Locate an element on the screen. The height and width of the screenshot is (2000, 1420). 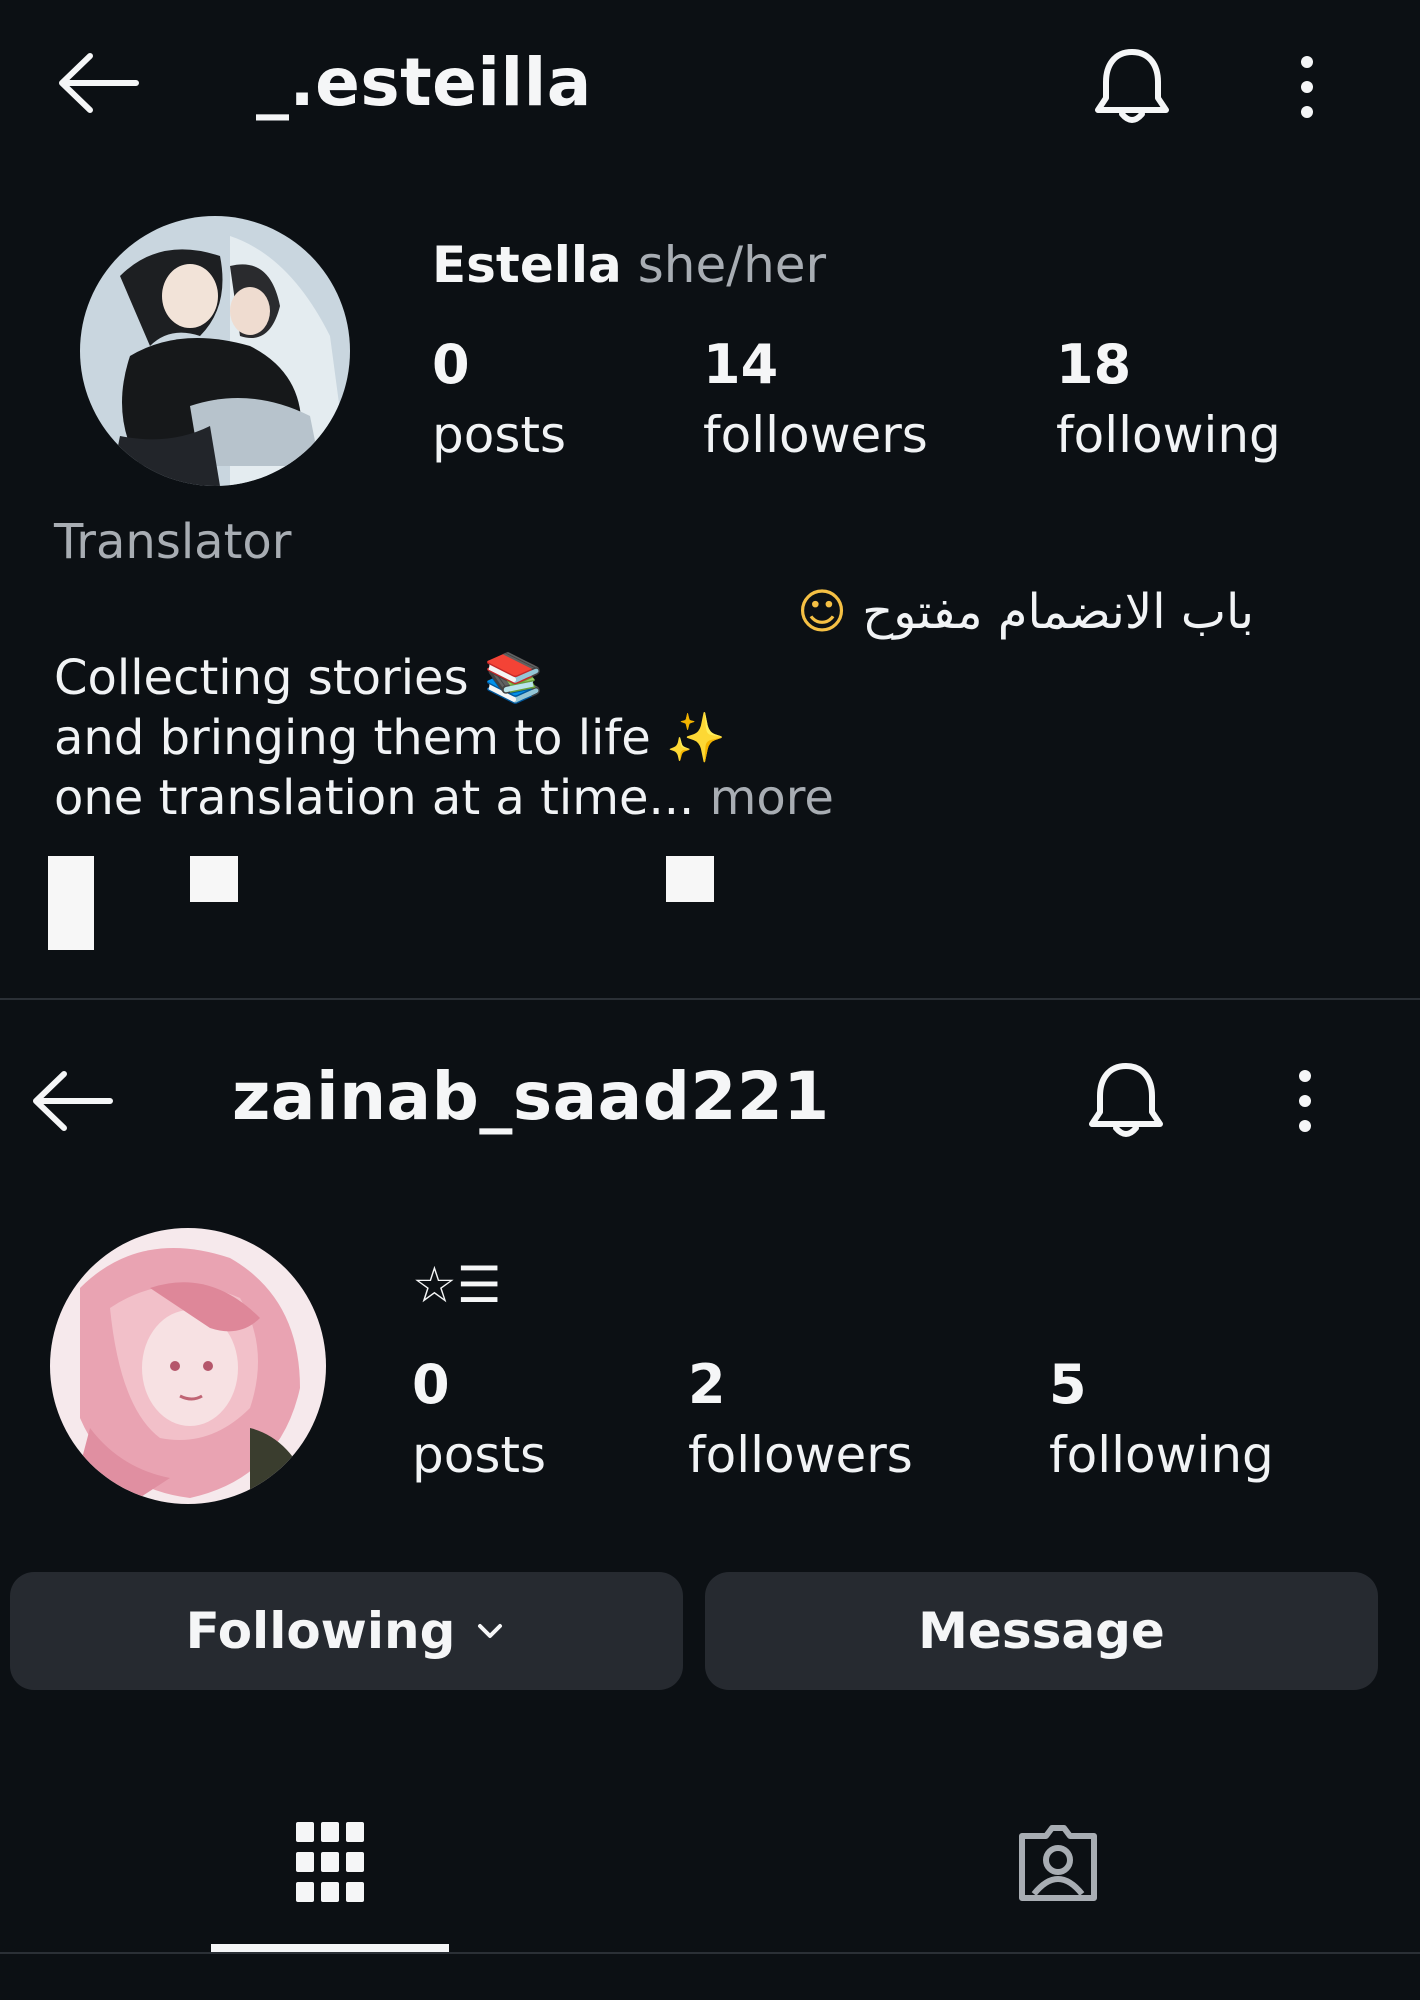
smile-emoji: ☺ is located at coordinates (821, 612).